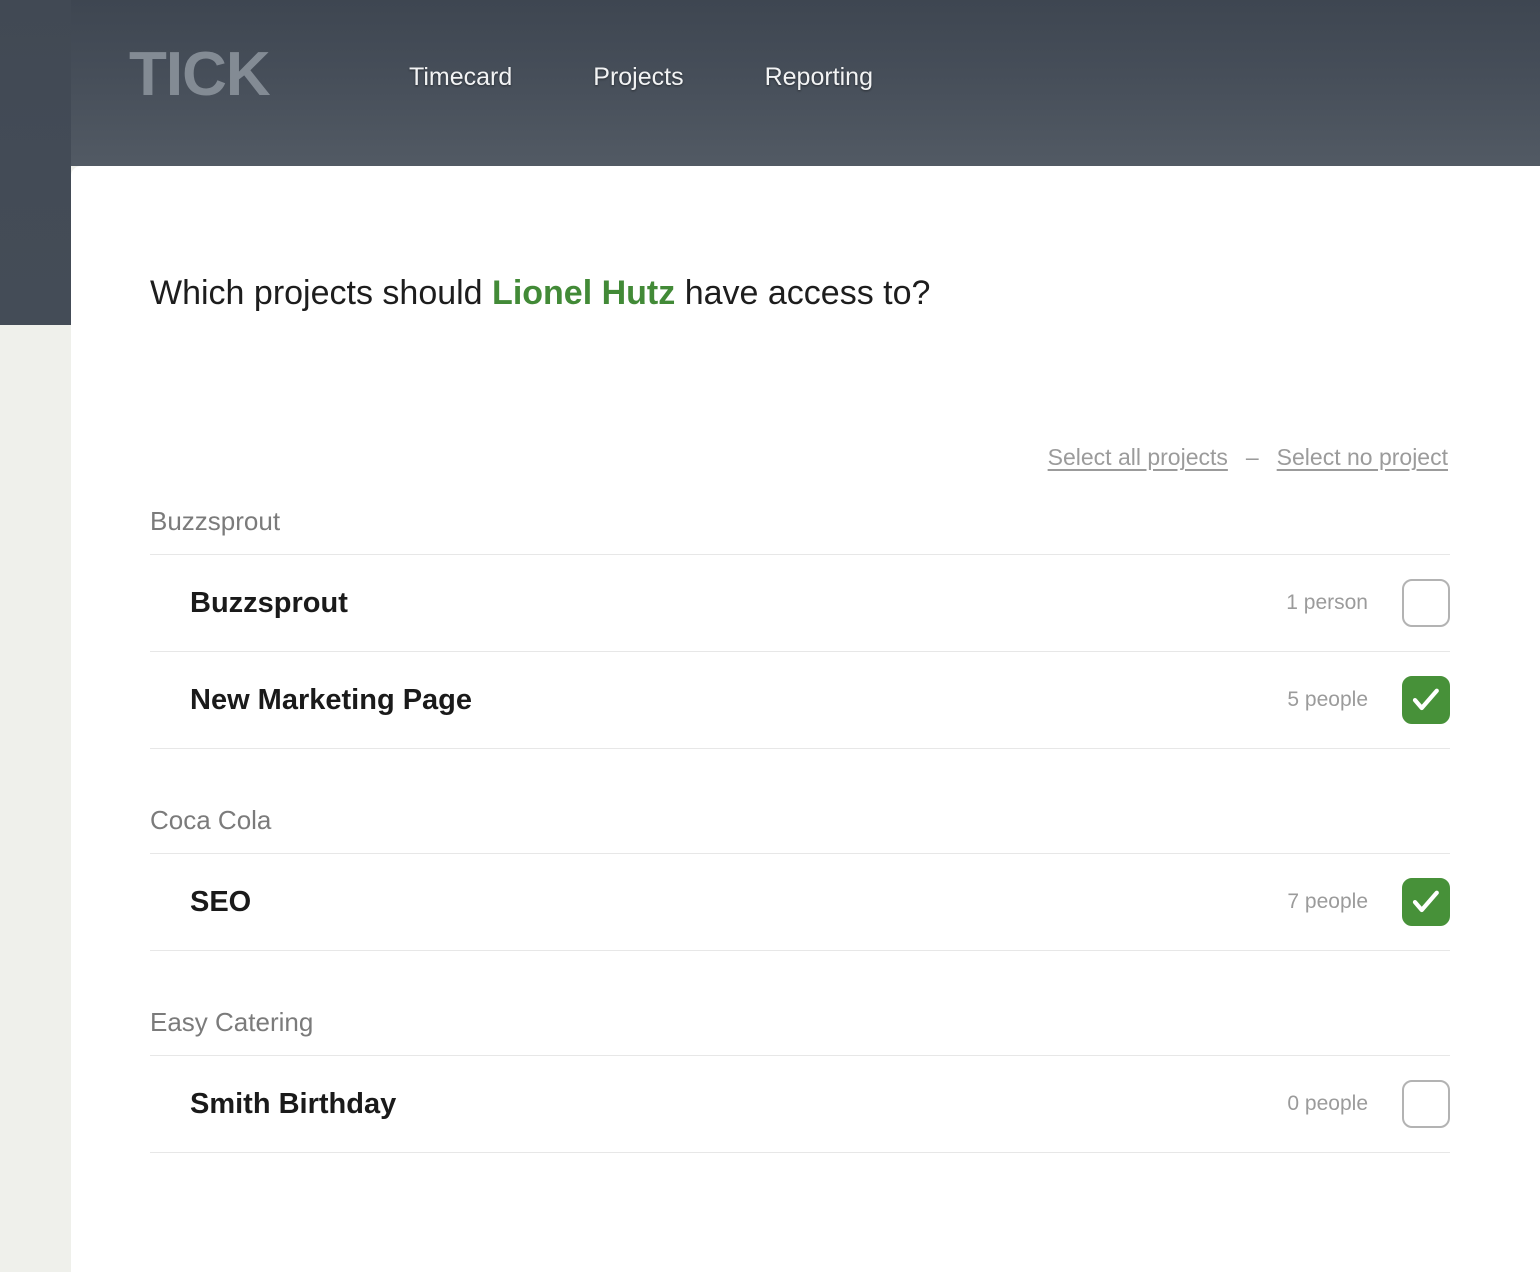  What do you see at coordinates (331, 699) in the screenshot?
I see `project-name: New Marketing Page` at bounding box center [331, 699].